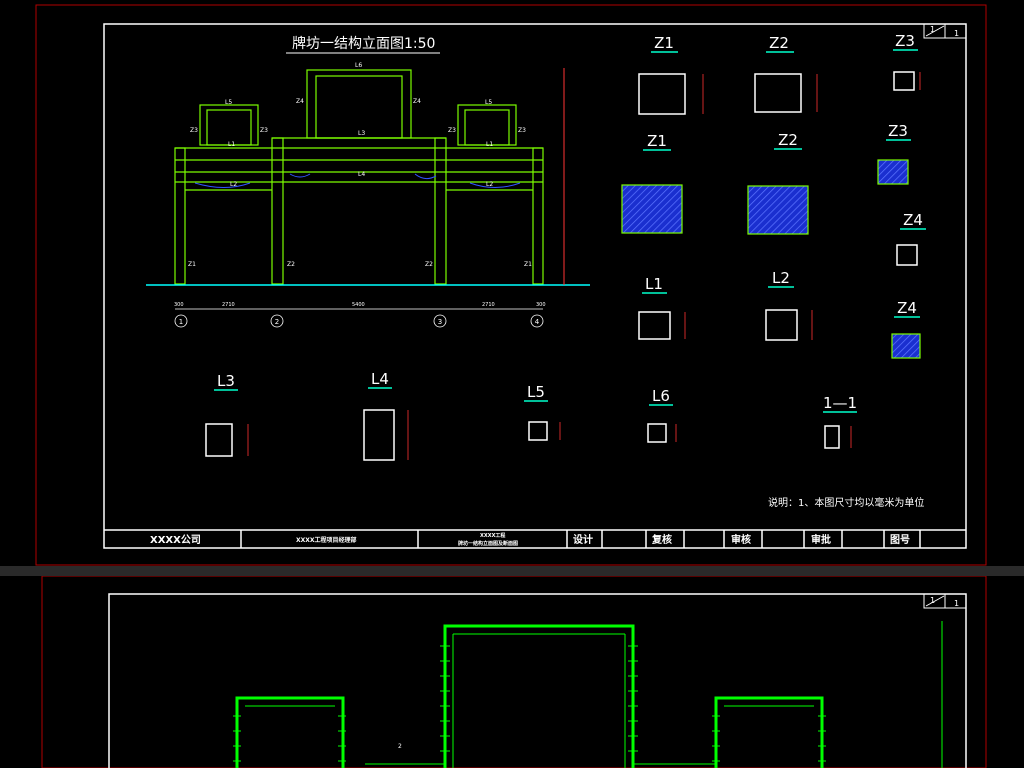 Image resolution: width=1024 pixels, height=768 pixels. What do you see at coordinates (537, 322) in the screenshot?
I see `axis-label-4: 4` at bounding box center [537, 322].